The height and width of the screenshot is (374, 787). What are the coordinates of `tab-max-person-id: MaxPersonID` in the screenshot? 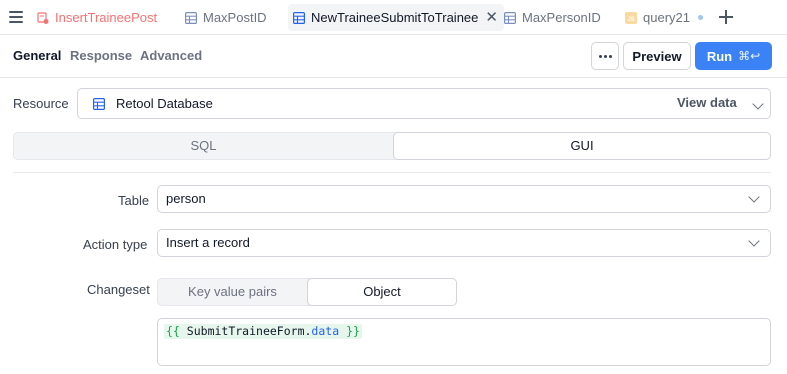 It's located at (552, 17).